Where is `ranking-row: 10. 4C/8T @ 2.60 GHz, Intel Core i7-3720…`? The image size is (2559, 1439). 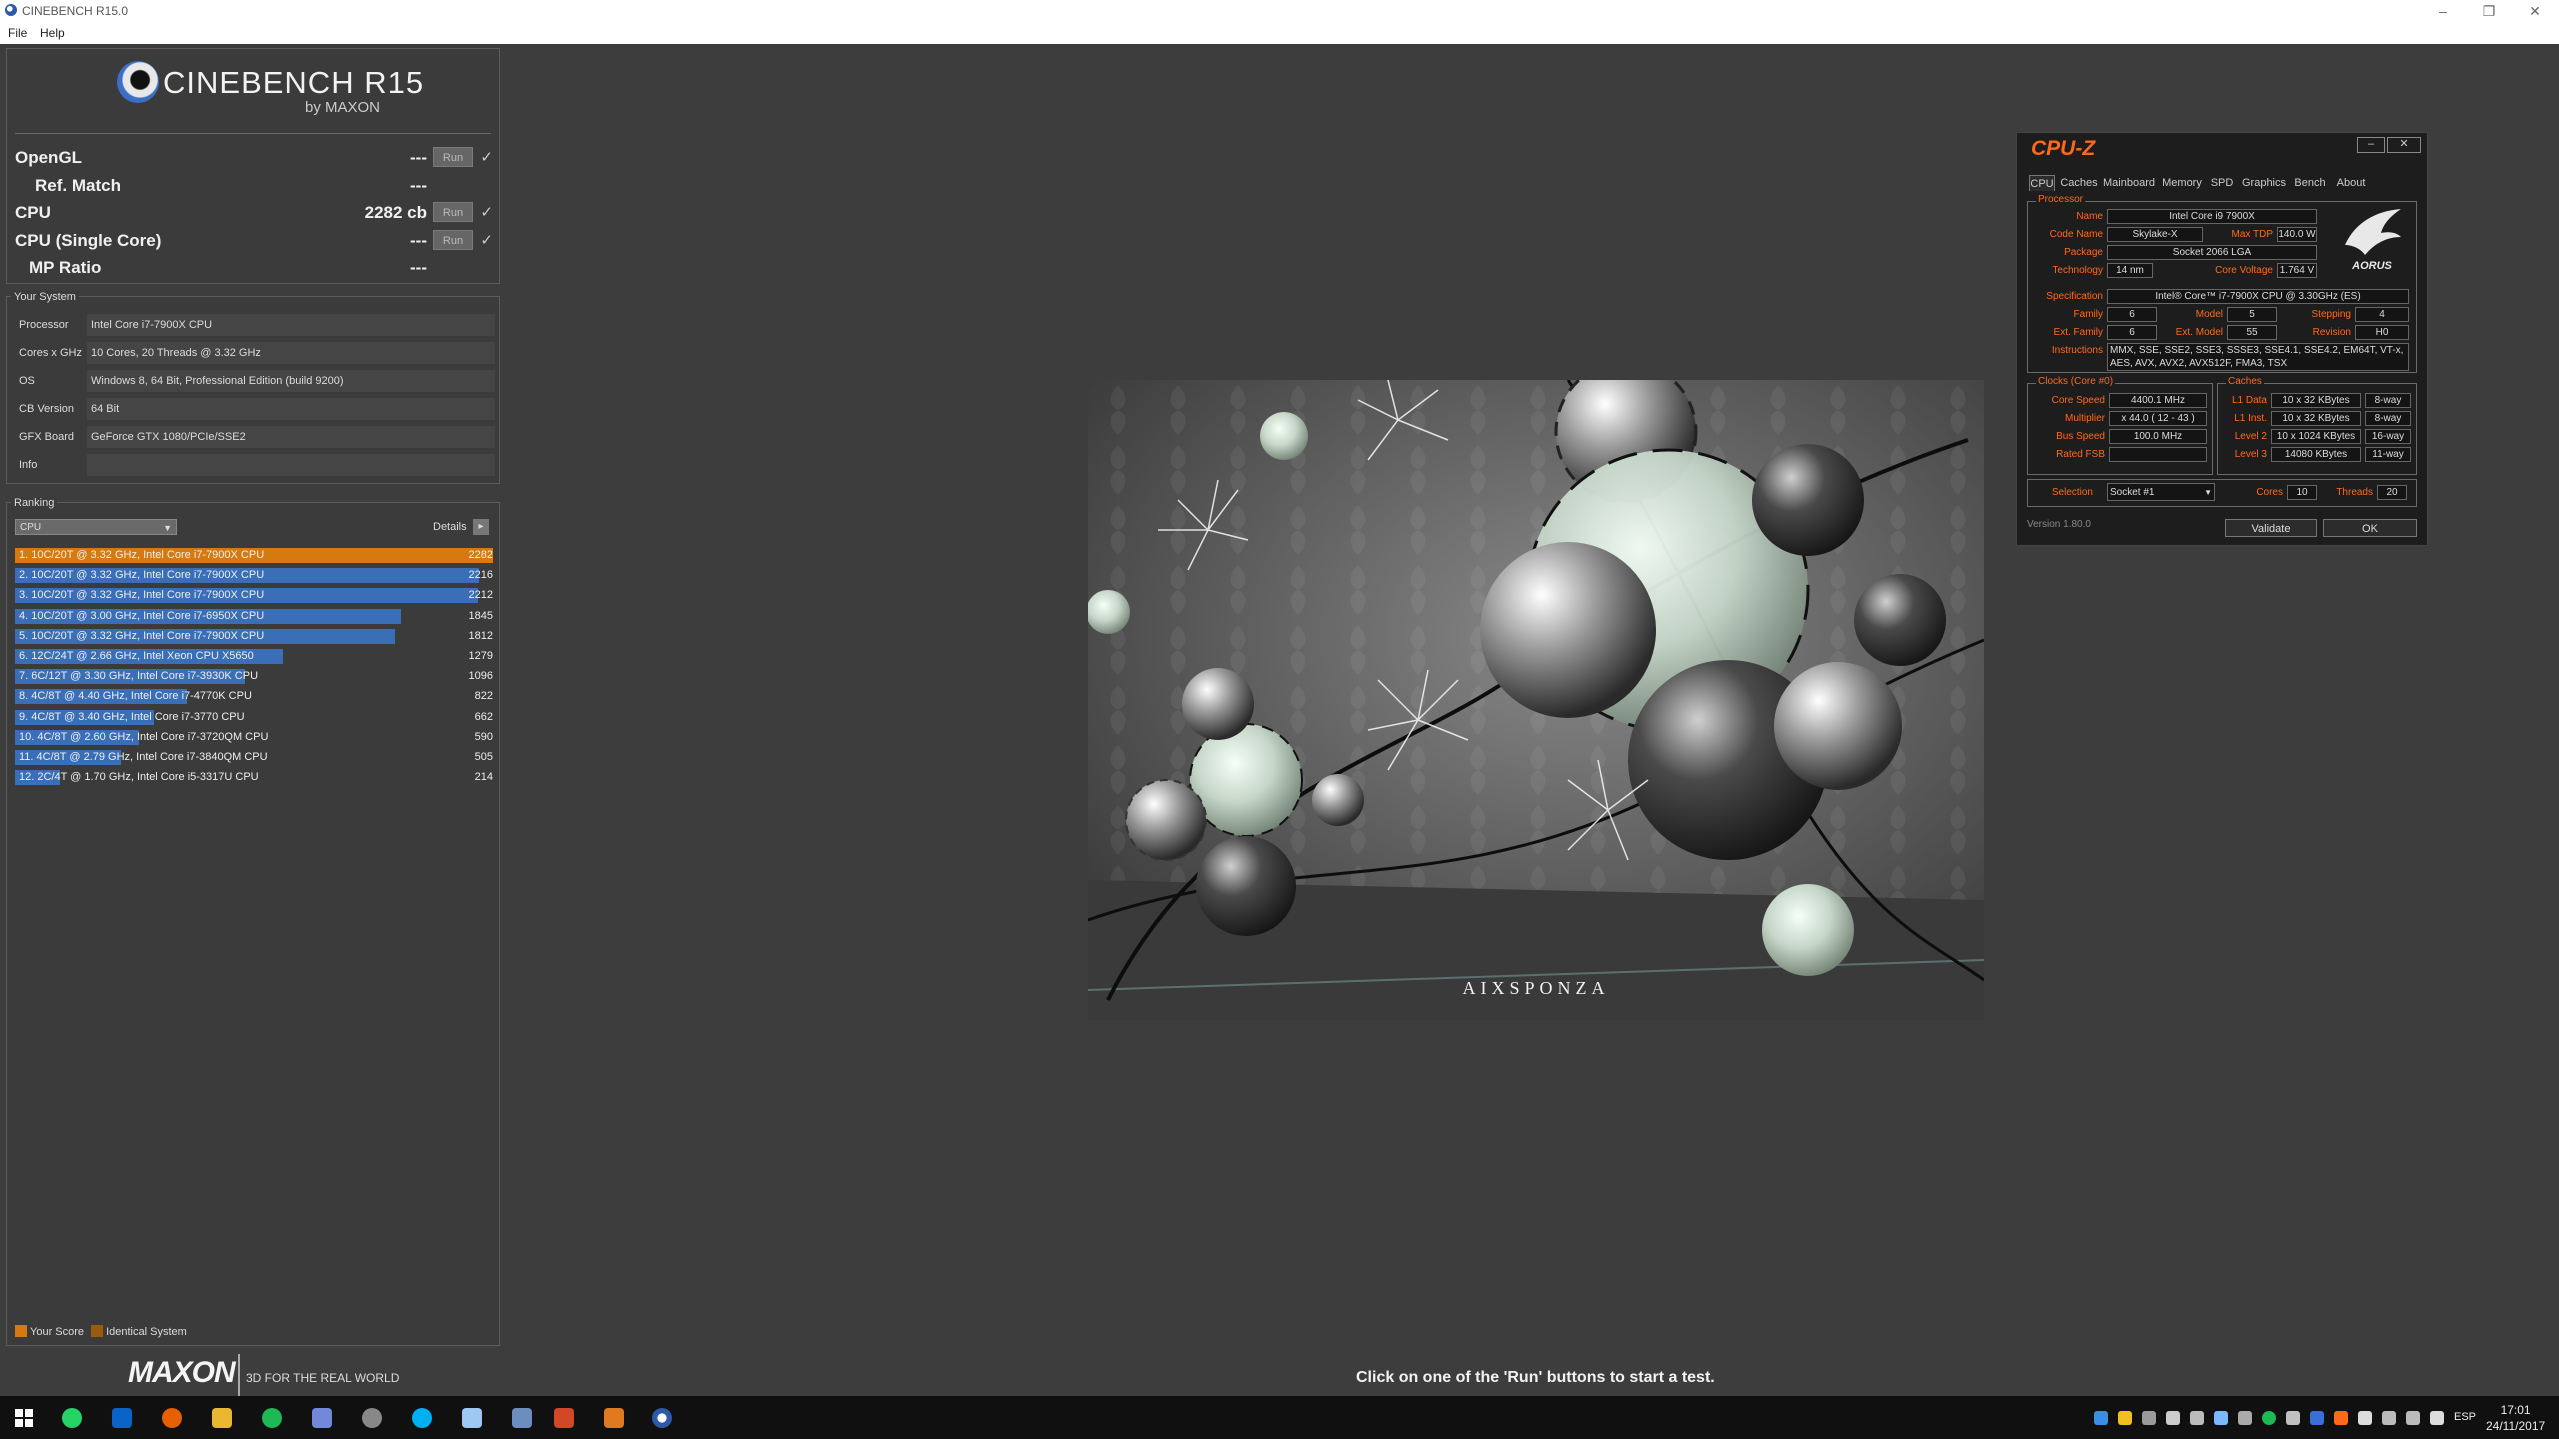 ranking-row: 10. 4C/8T @ 2.60 GHz, Intel Core i7-3720… is located at coordinates (254, 737).